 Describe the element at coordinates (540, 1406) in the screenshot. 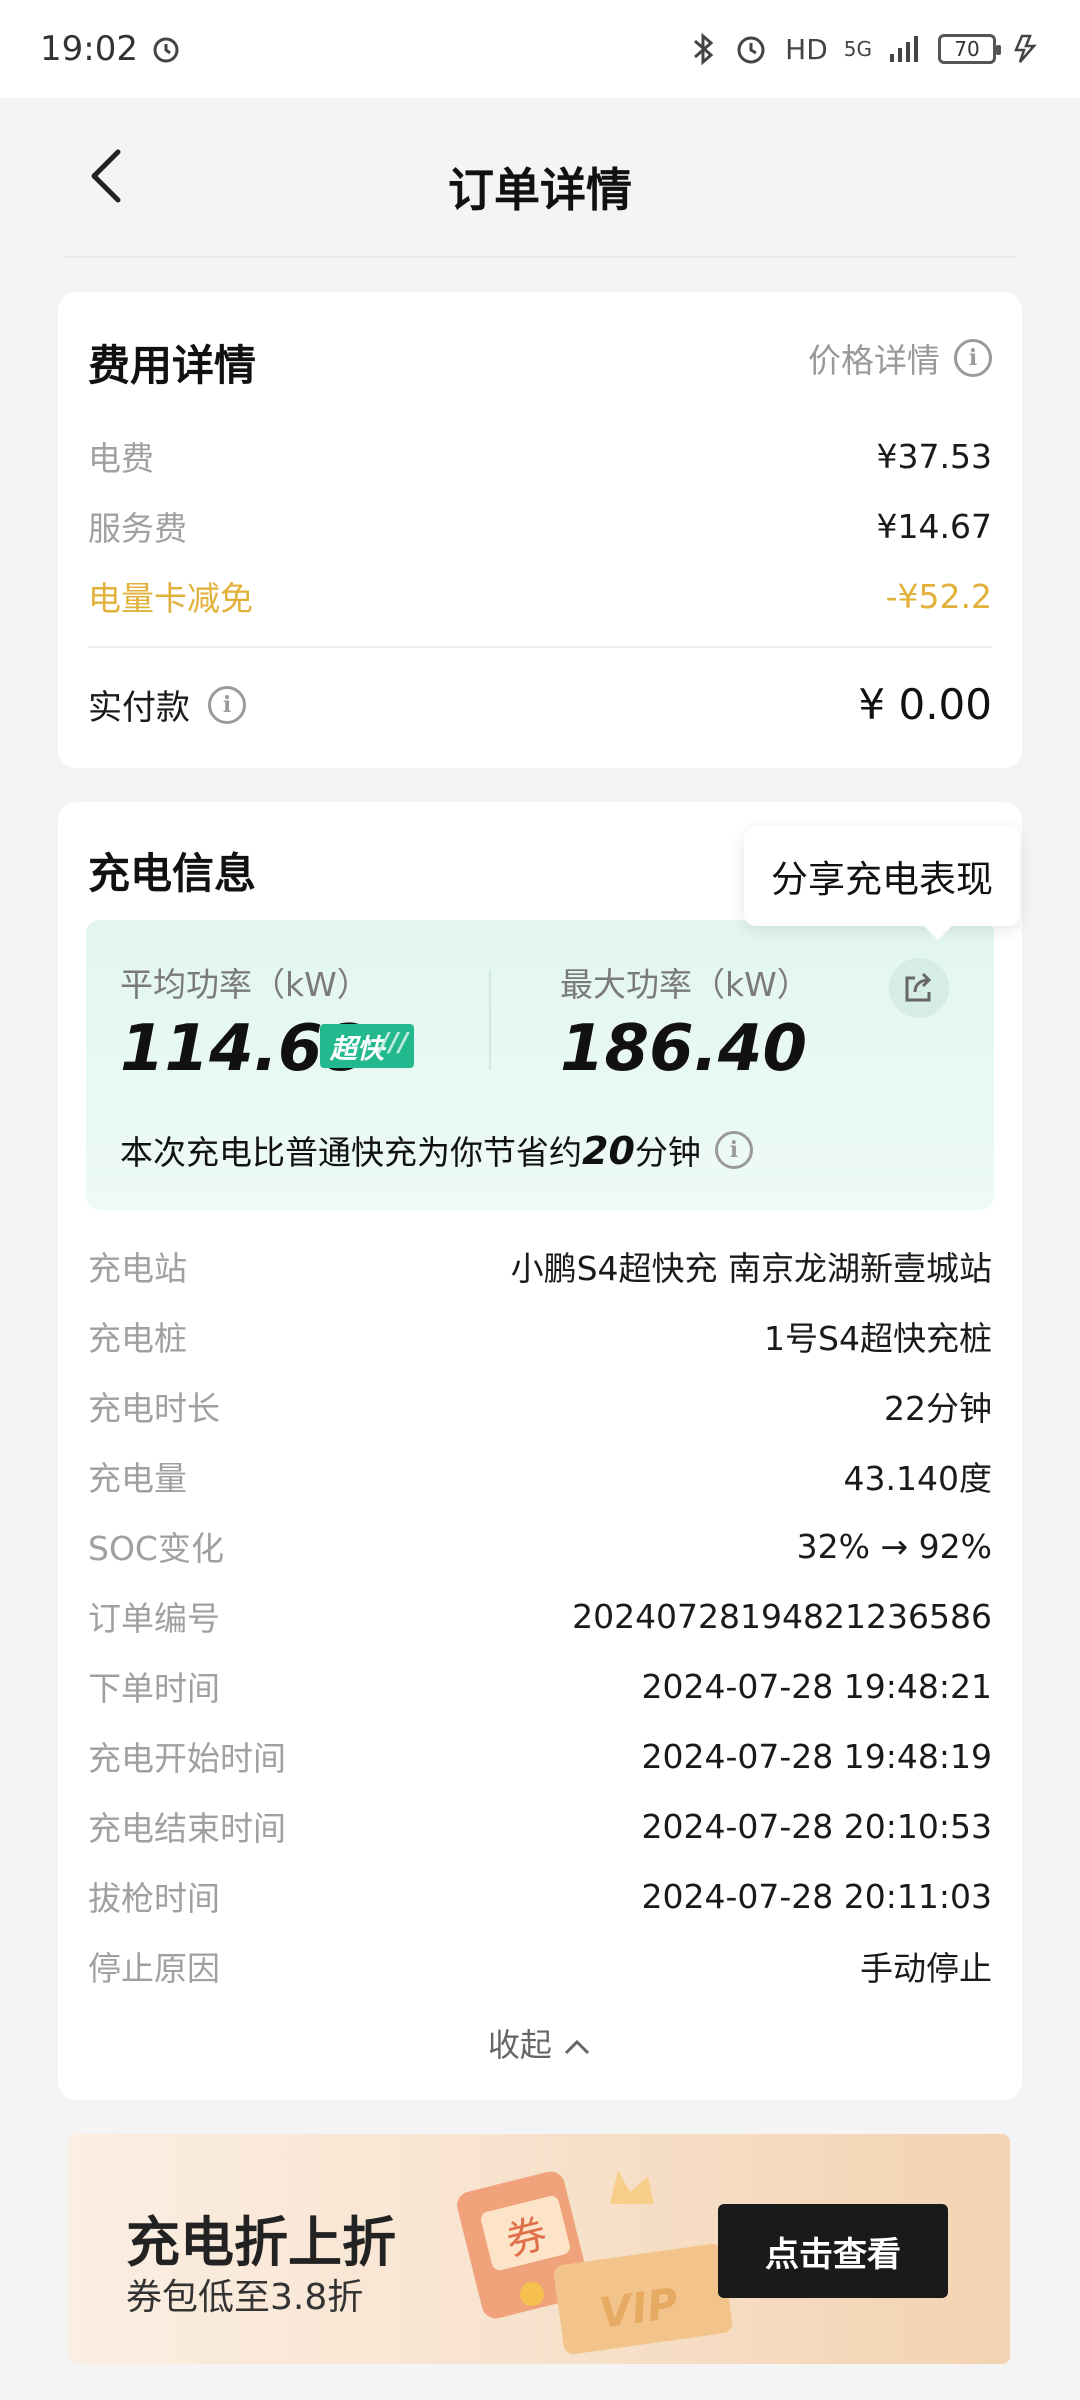

I see `detail-row: 充电时长 22分钟` at that location.